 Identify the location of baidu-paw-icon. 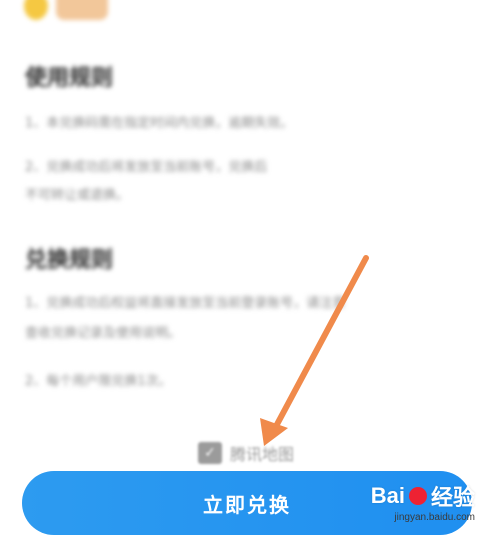
(417, 496).